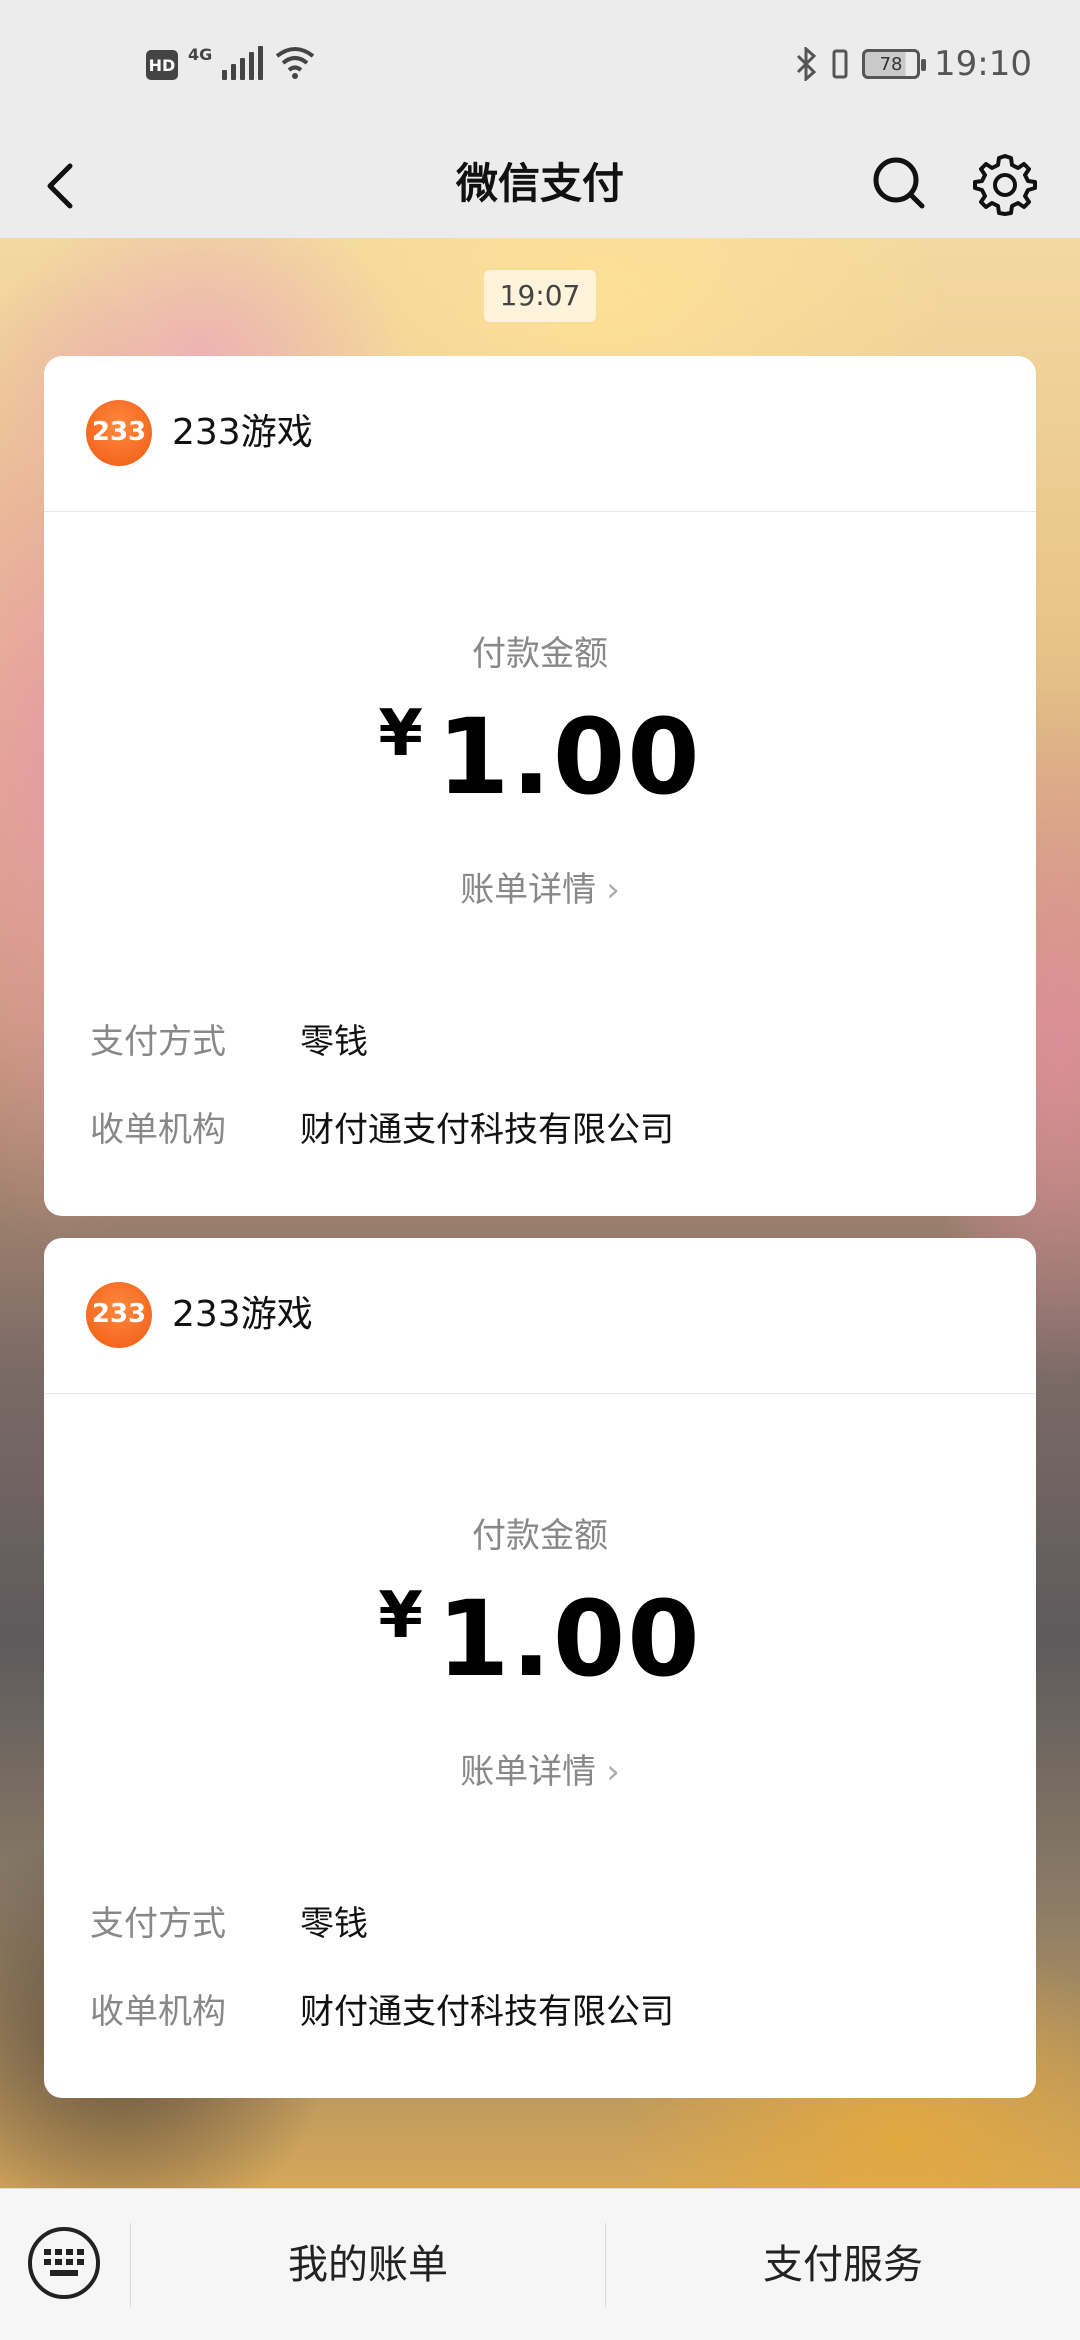  Describe the element at coordinates (983, 64) in the screenshot. I see `status-time: 19:10` at that location.